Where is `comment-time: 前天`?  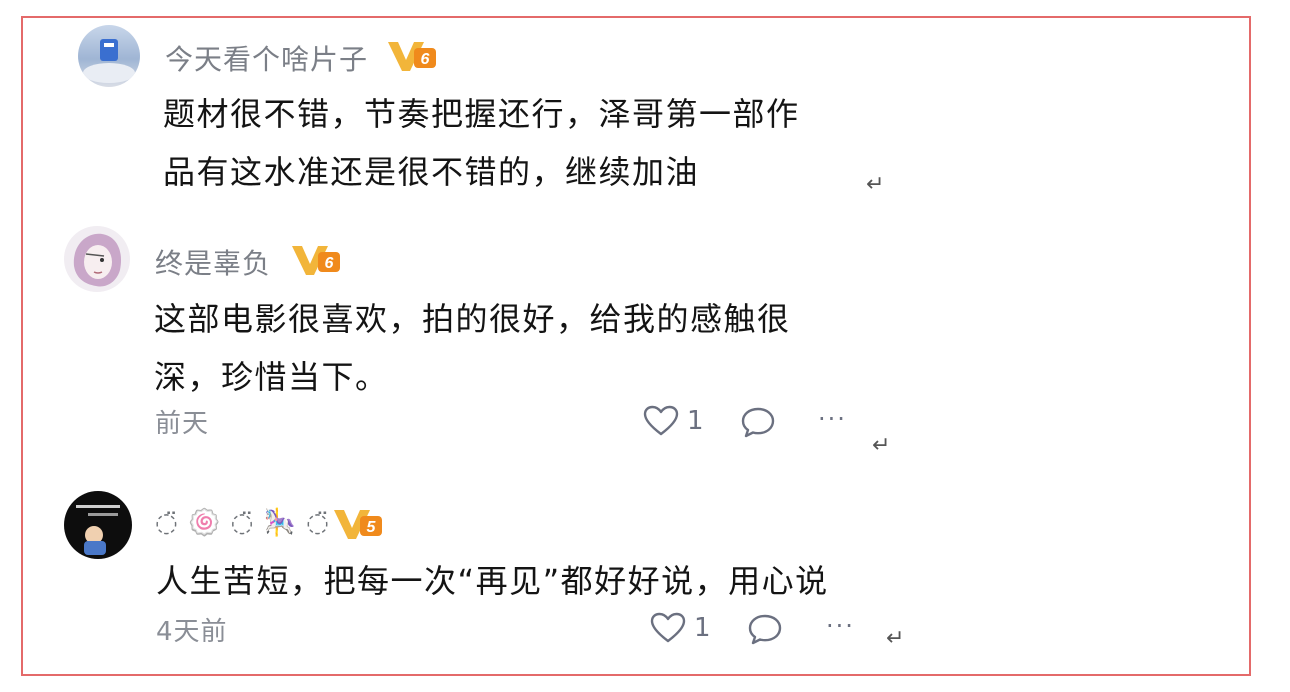 comment-time: 前天 is located at coordinates (182, 424).